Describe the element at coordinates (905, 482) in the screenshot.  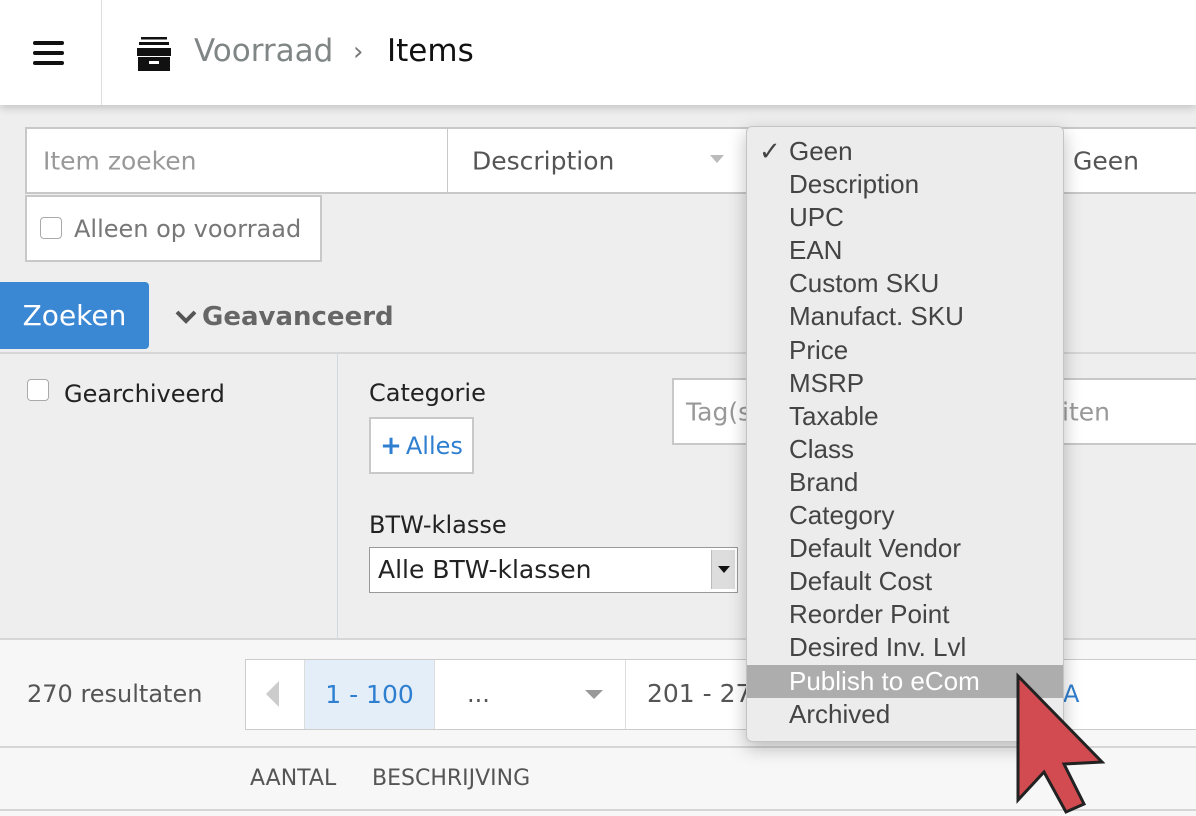
I see `dropdown-option: Brand` at that location.